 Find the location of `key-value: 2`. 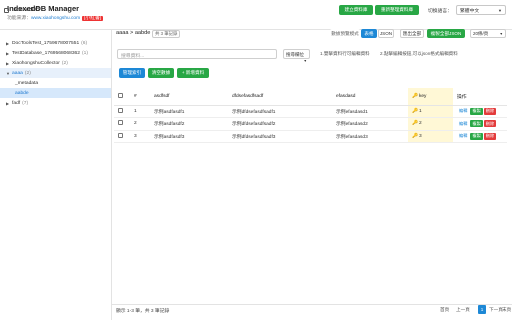

key-value: 2 is located at coordinates (420, 124).